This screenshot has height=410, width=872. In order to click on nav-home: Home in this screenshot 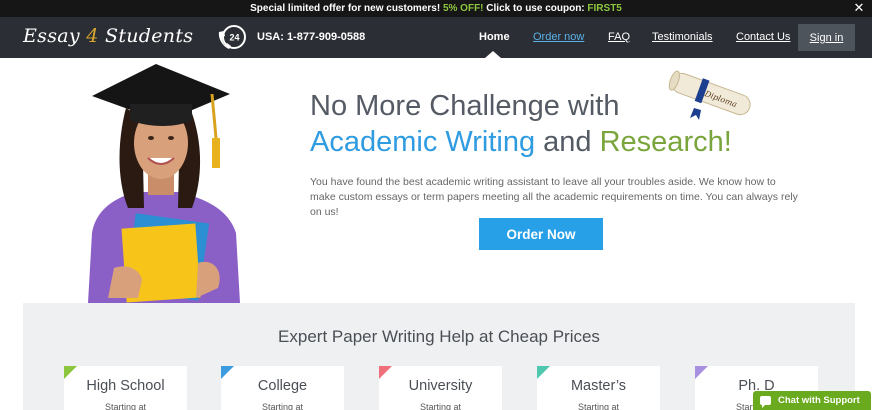, I will do `click(494, 37)`.